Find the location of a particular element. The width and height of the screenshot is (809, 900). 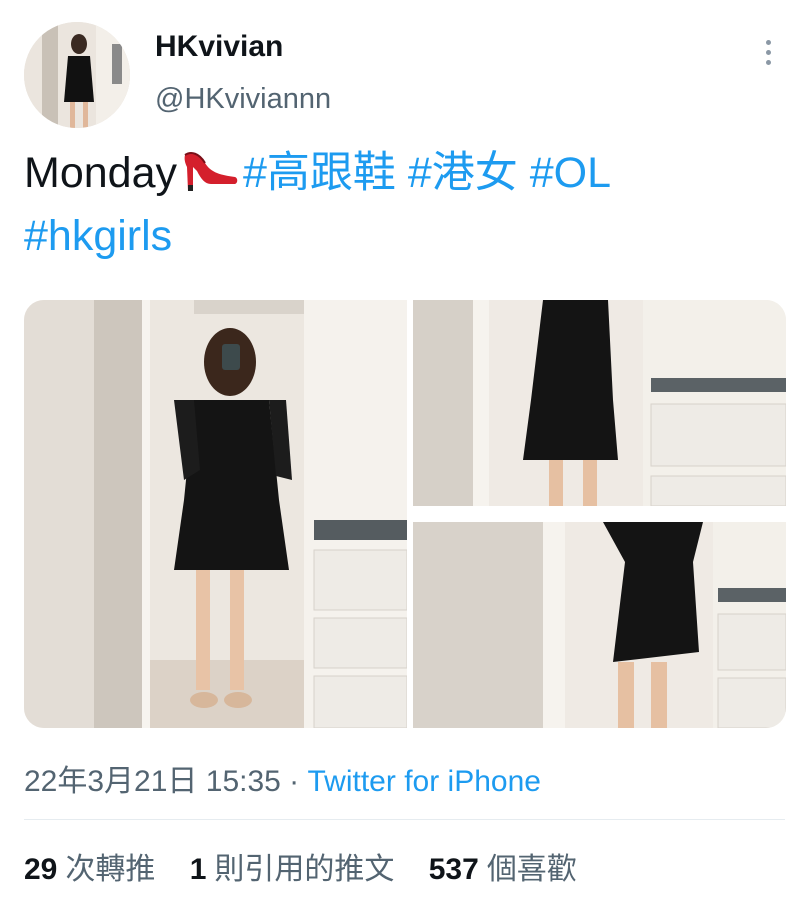

tweet-meta: 22年3月21日 15:35 · Twitter for iPhone is located at coordinates (282, 778).